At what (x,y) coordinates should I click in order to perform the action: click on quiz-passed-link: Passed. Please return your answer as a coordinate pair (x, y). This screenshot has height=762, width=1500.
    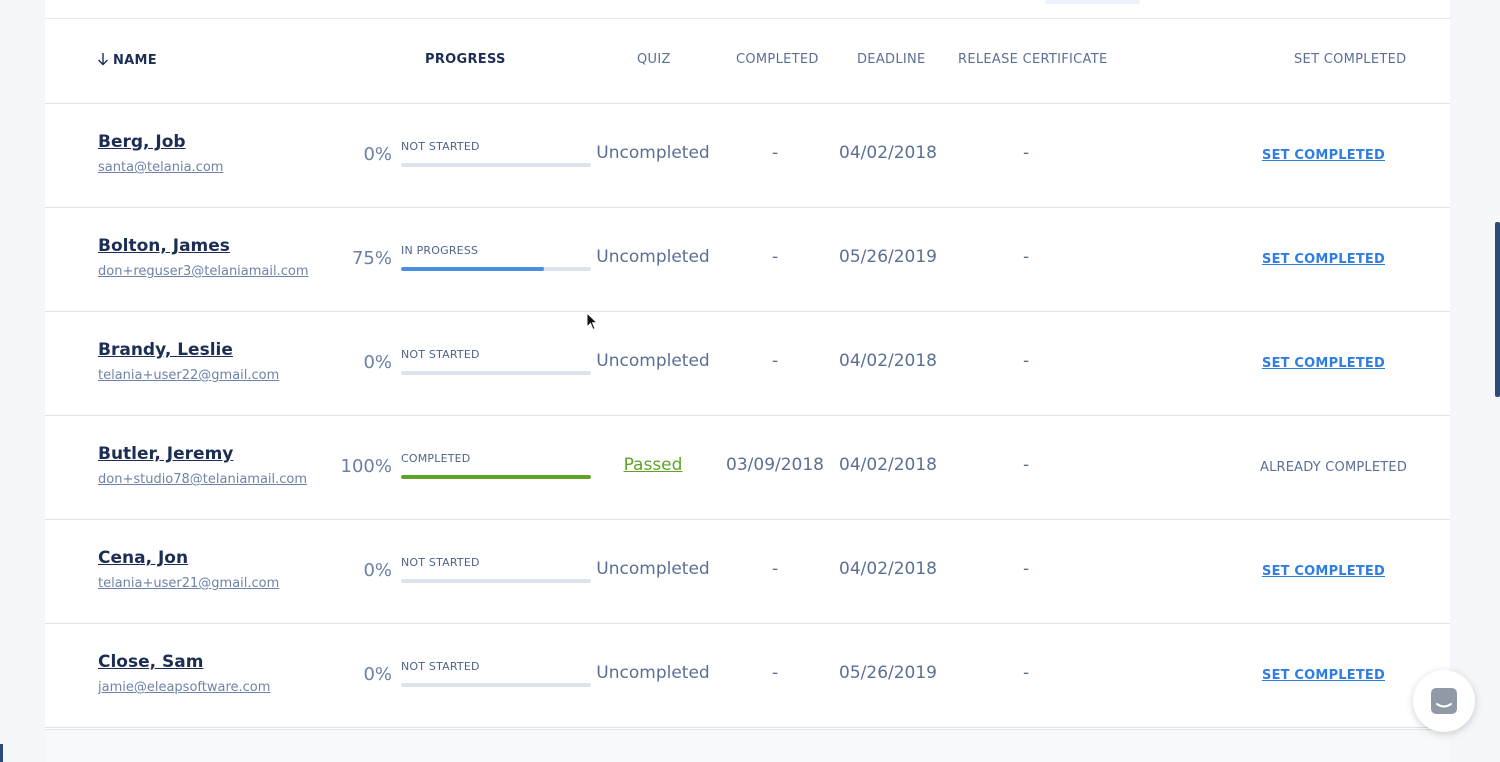
    Looking at the image, I should click on (653, 465).